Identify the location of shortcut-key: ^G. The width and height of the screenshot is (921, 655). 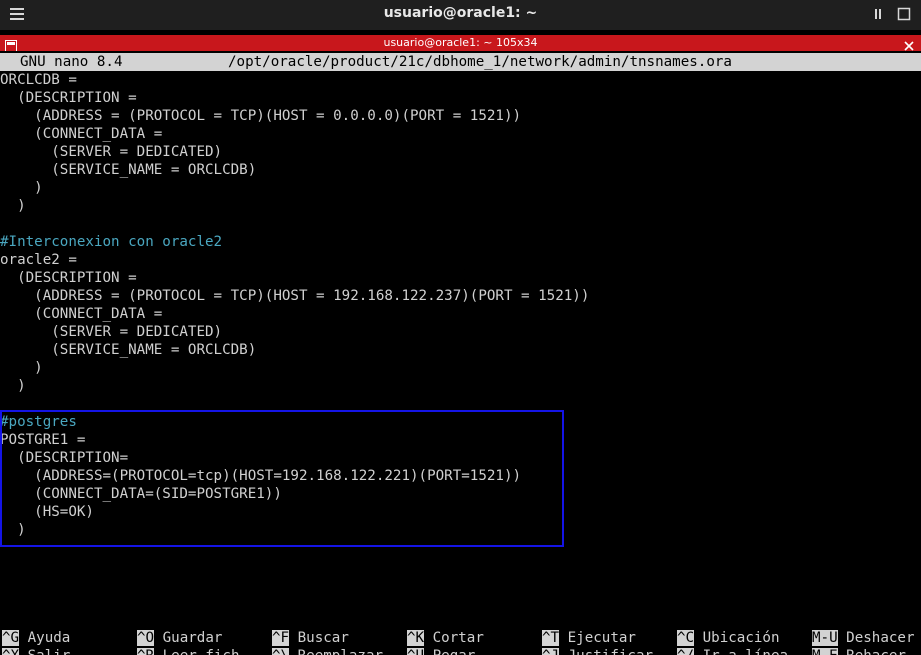
(11, 638).